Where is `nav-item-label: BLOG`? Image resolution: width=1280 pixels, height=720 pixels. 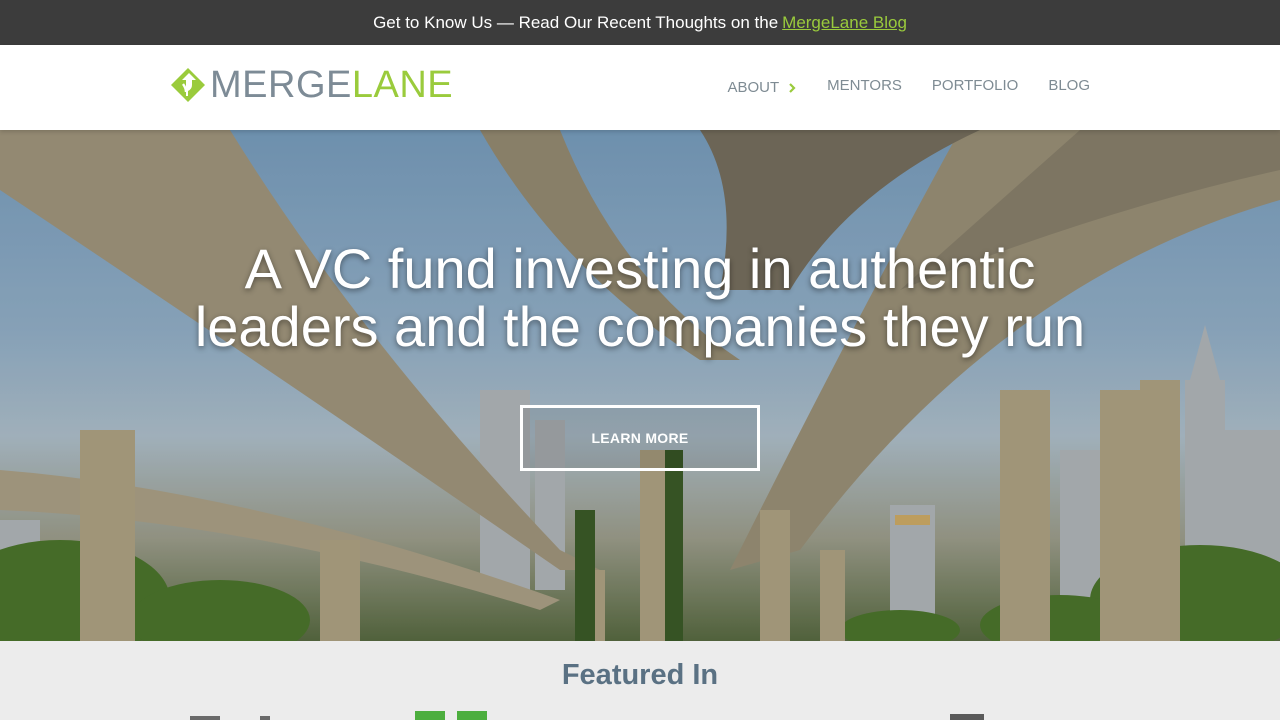
nav-item-label: BLOG is located at coordinates (1069, 85).